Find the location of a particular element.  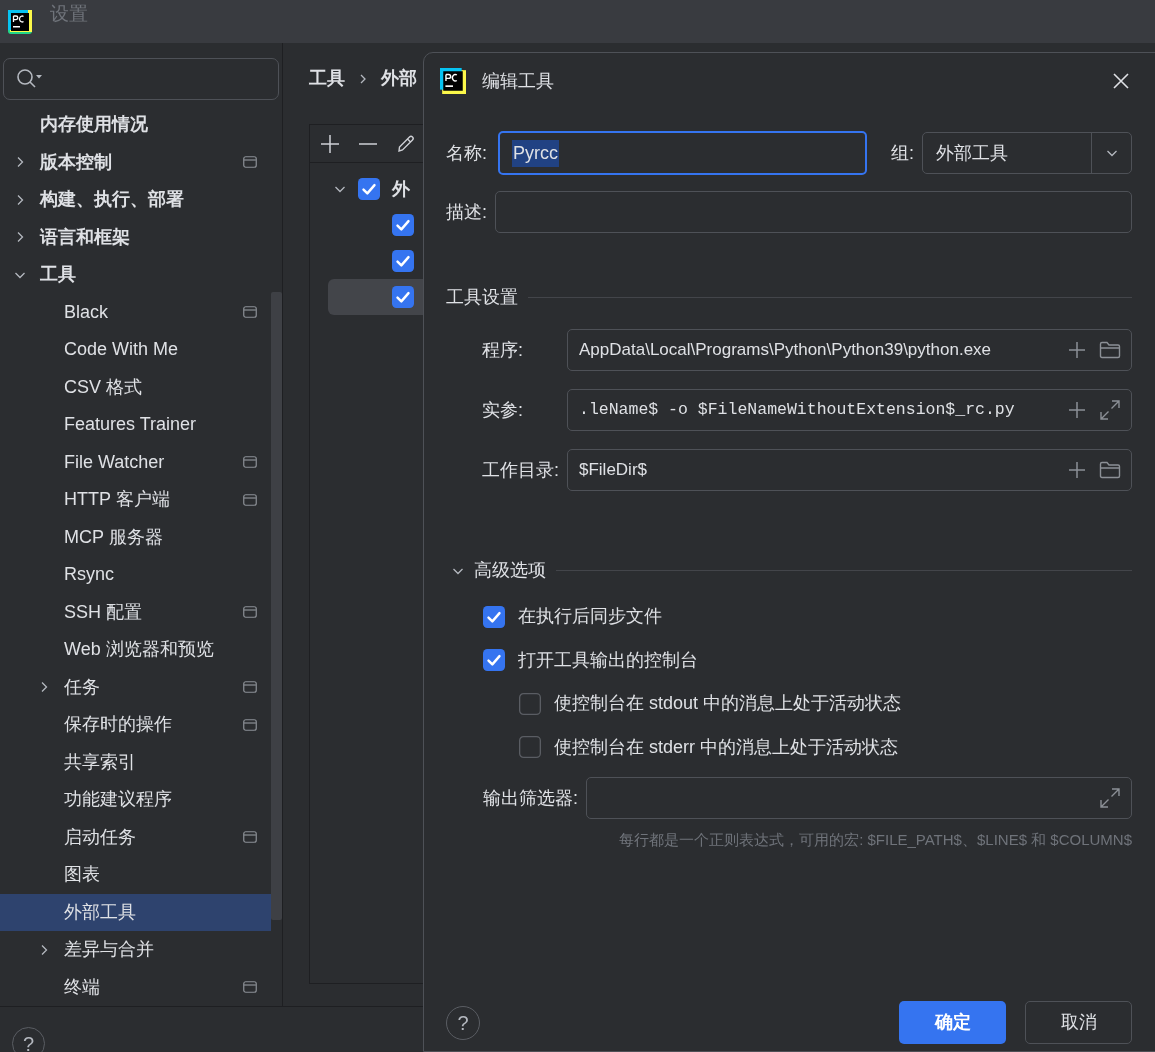

scrollbar is located at coordinates (276, 606).